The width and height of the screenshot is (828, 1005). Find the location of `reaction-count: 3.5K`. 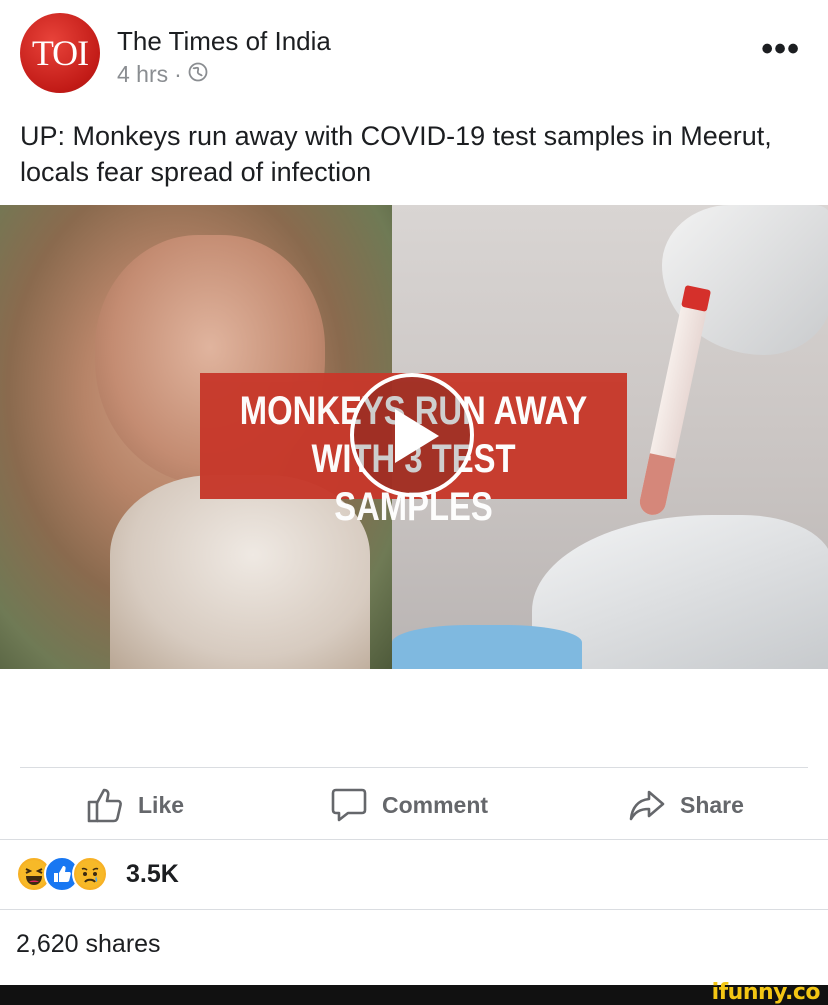

reaction-count: 3.5K is located at coordinates (152, 874).